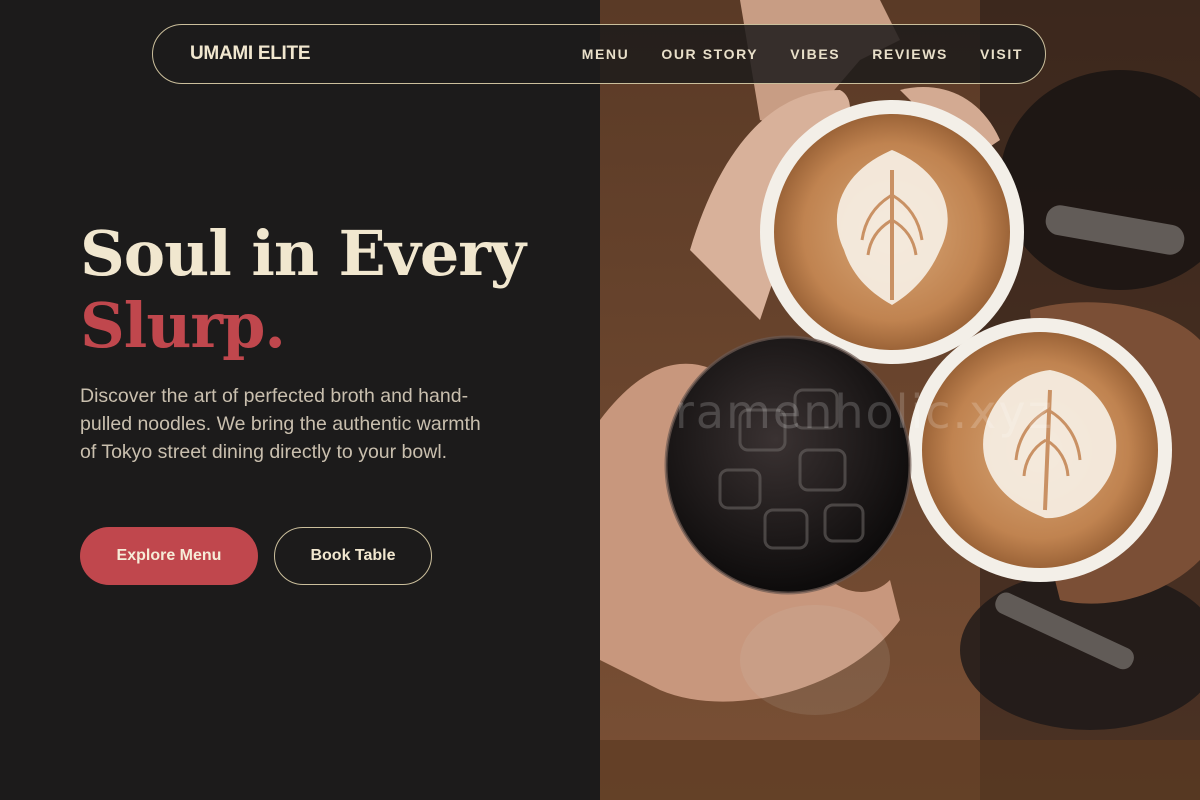 The image size is (1200, 800). Describe the element at coordinates (786, 54) in the screenshot. I see `nav-links: MENU OUR STORY VIBES REVIEWS VISIT` at that location.